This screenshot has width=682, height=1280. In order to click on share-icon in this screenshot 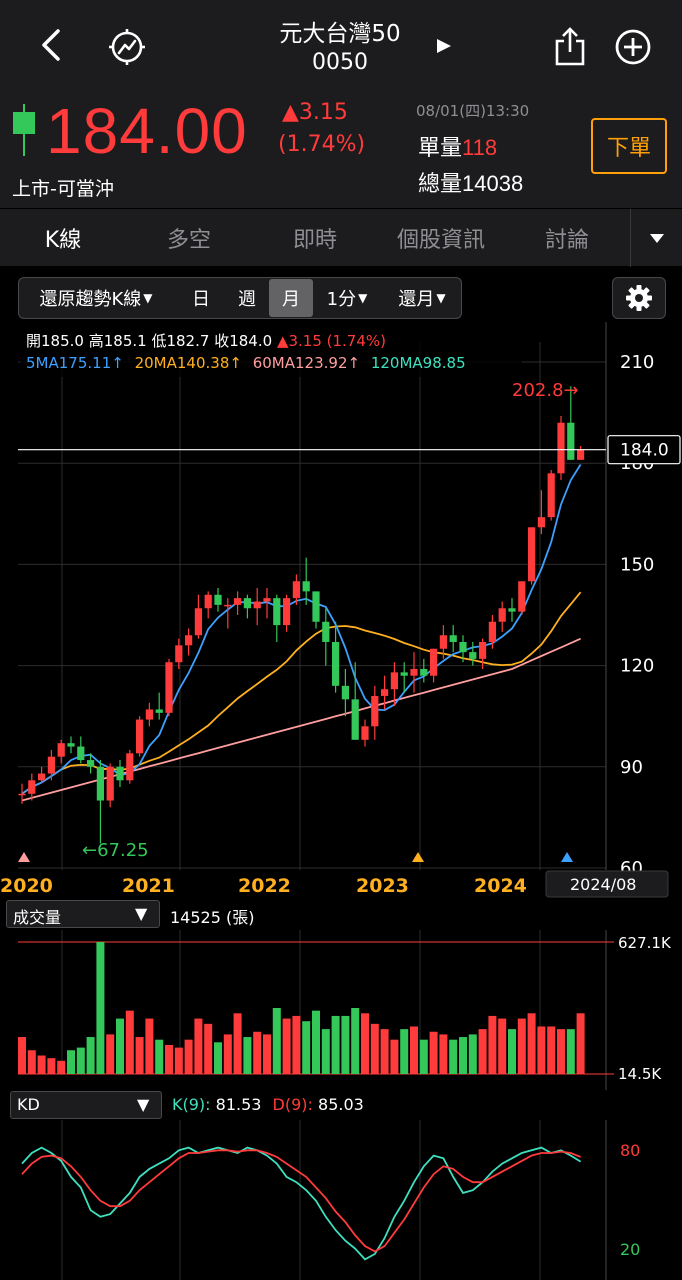, I will do `click(570, 47)`.